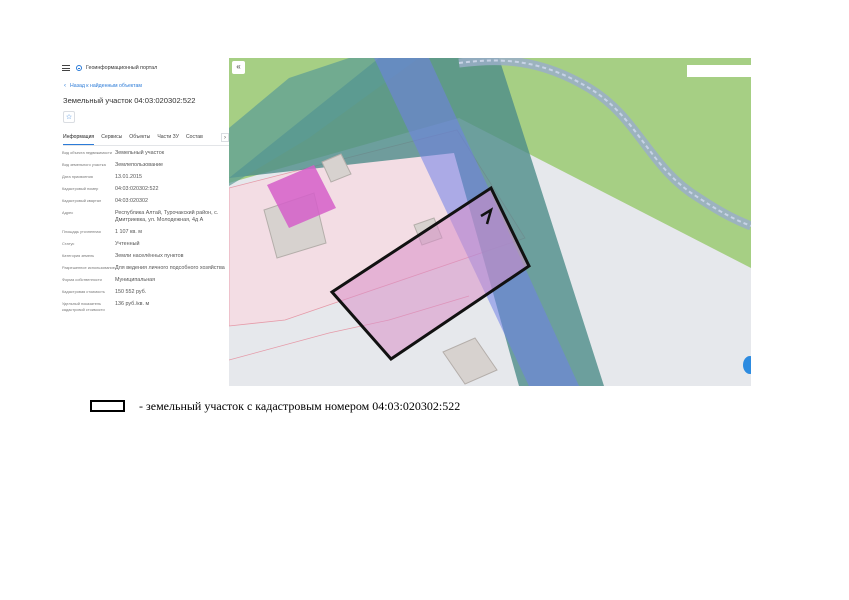 Image resolution: width=849 pixels, height=600 pixels. Describe the element at coordinates (144, 244) in the screenshot. I see `attribute-row: Статус Учтенный` at that location.